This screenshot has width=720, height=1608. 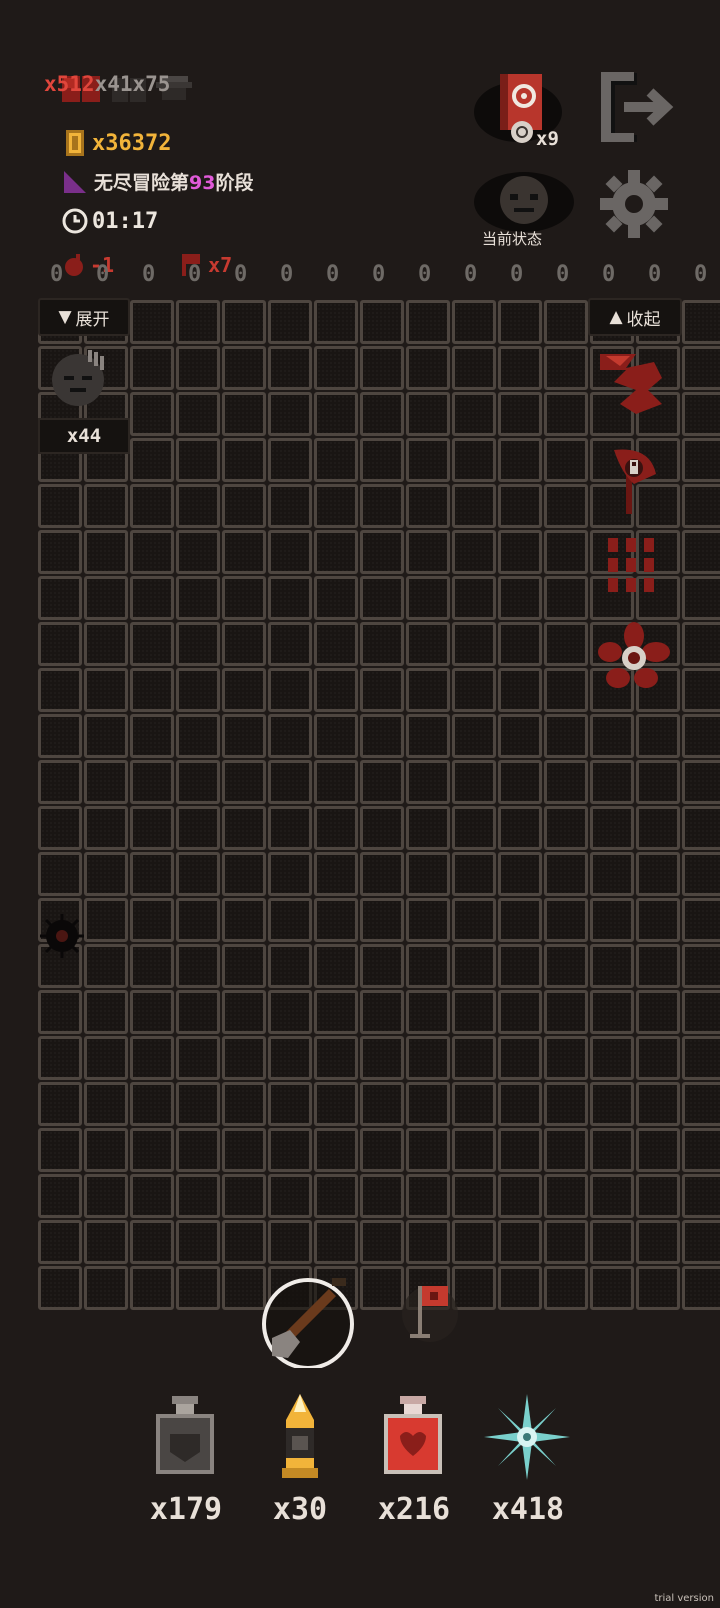 I want to click on red-claw-icon, so click(x=632, y=384).